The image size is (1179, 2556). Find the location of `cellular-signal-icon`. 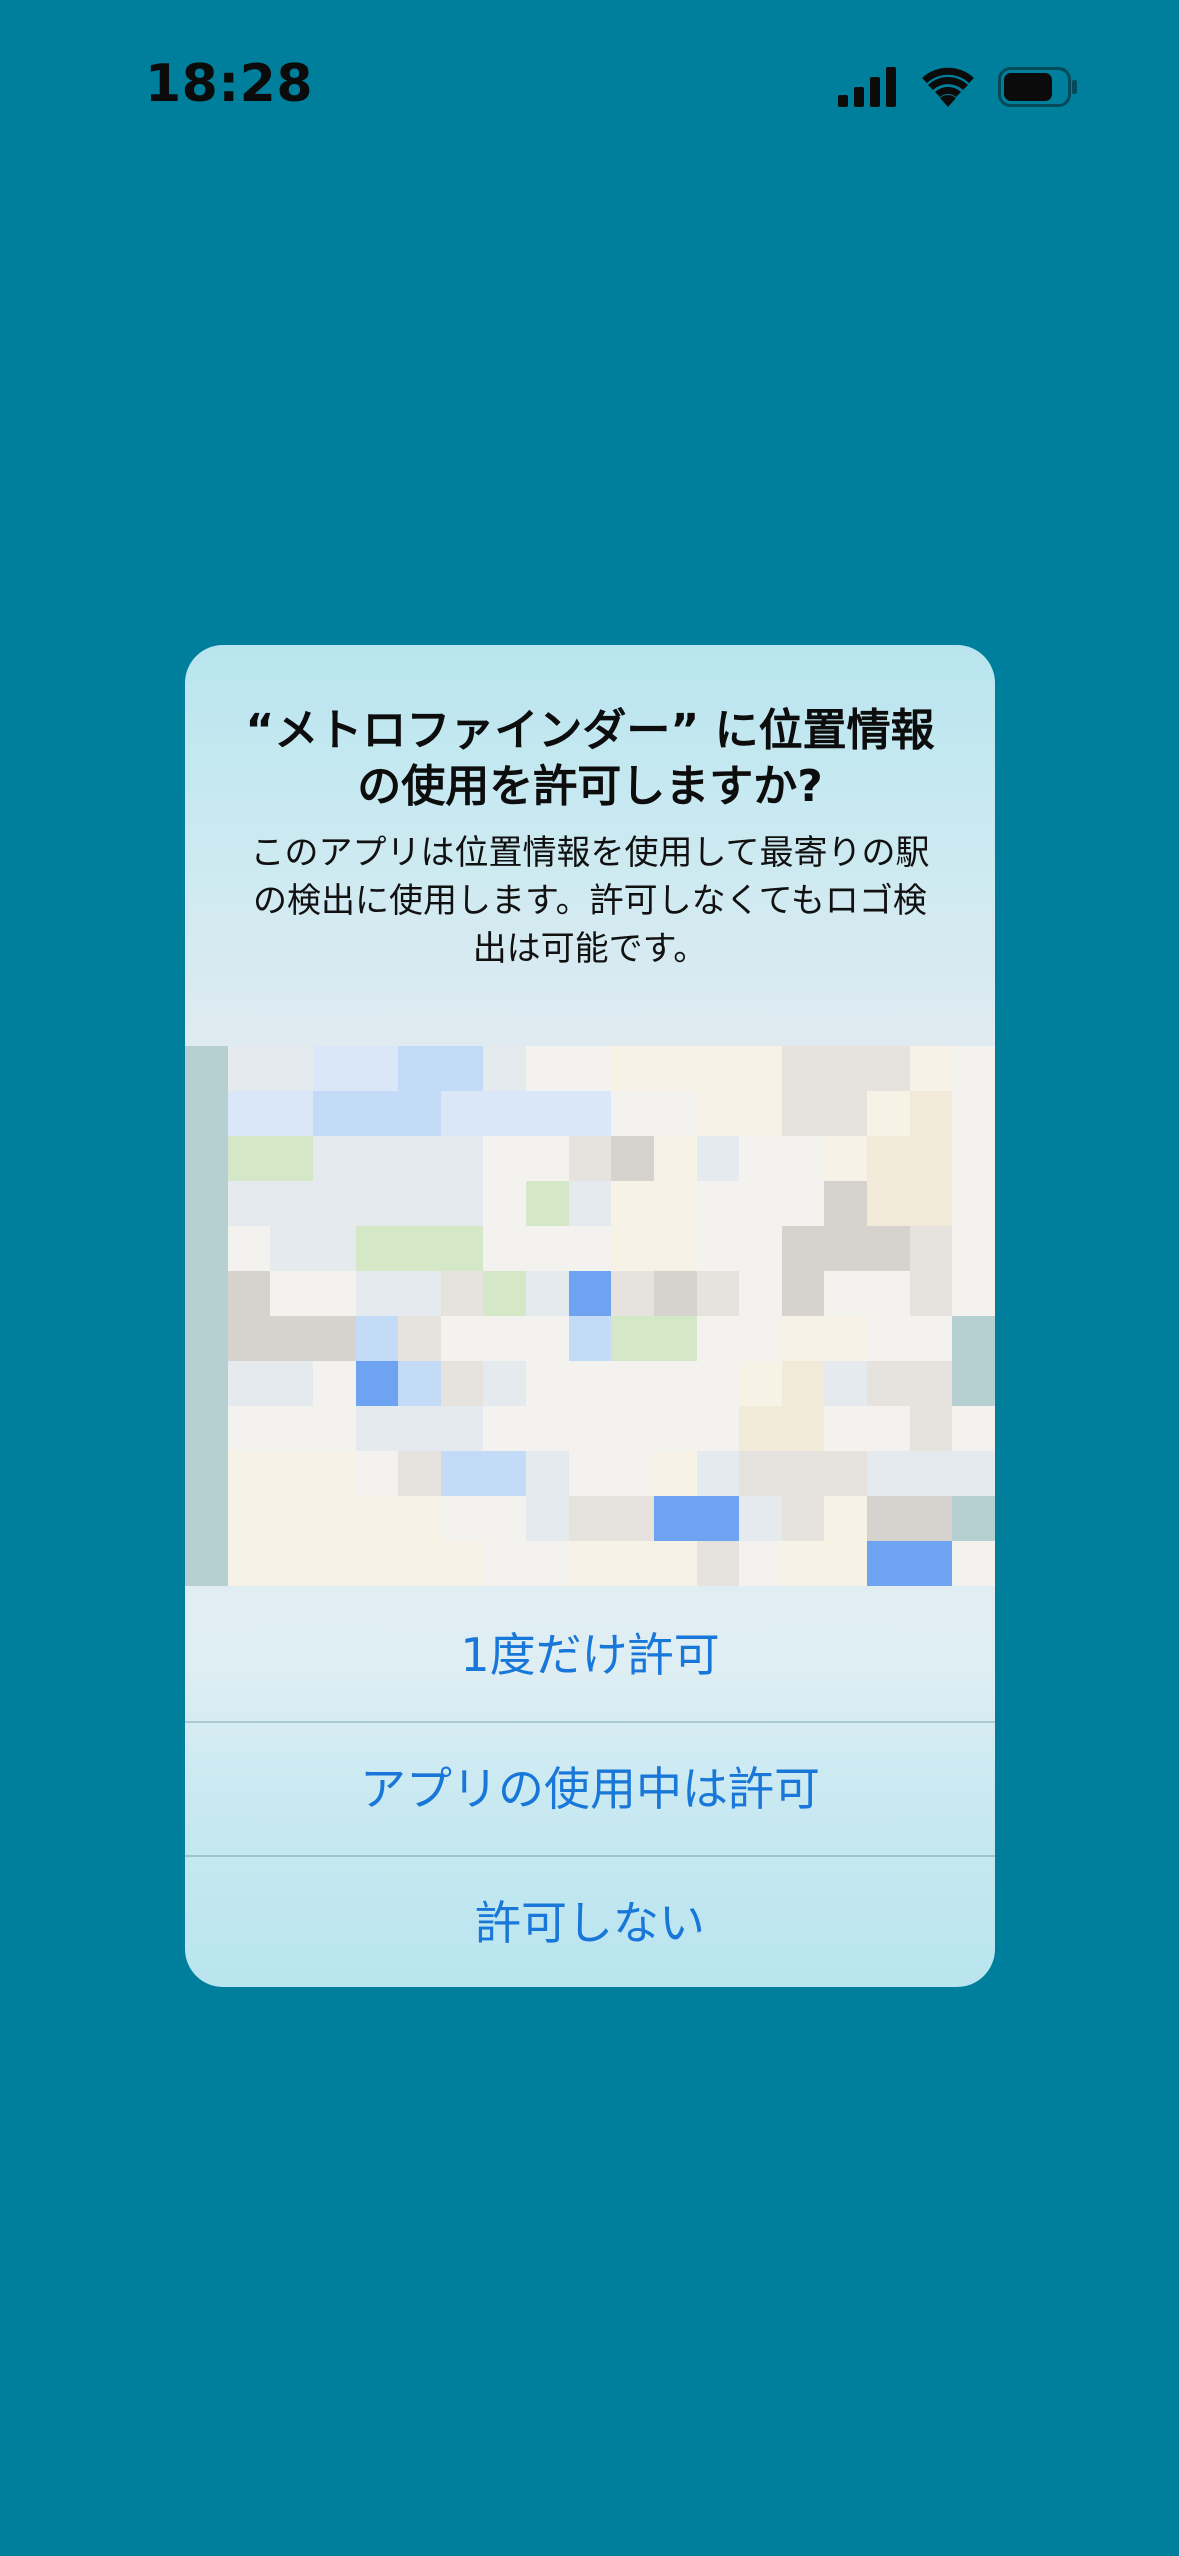

cellular-signal-icon is located at coordinates (867, 87).